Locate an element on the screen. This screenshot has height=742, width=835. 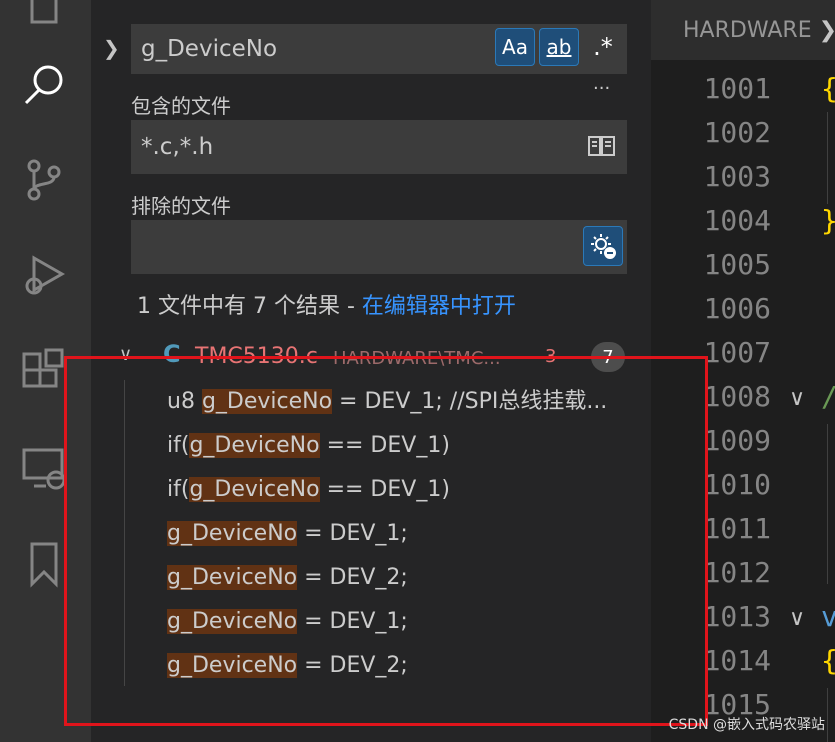
use-regex-button: .* is located at coordinates (603, 47).